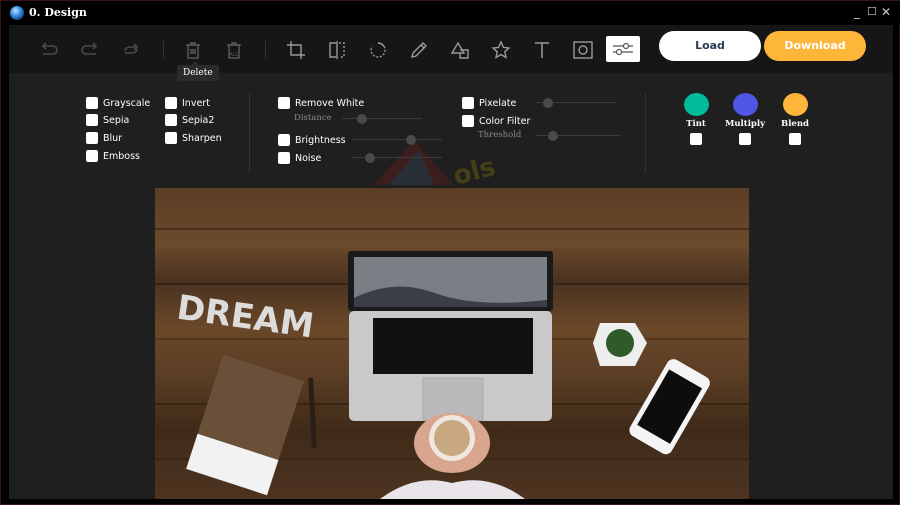 This screenshot has width=900, height=505. What do you see at coordinates (245, 317) in the screenshot?
I see `dream-letters: DREAM` at bounding box center [245, 317].